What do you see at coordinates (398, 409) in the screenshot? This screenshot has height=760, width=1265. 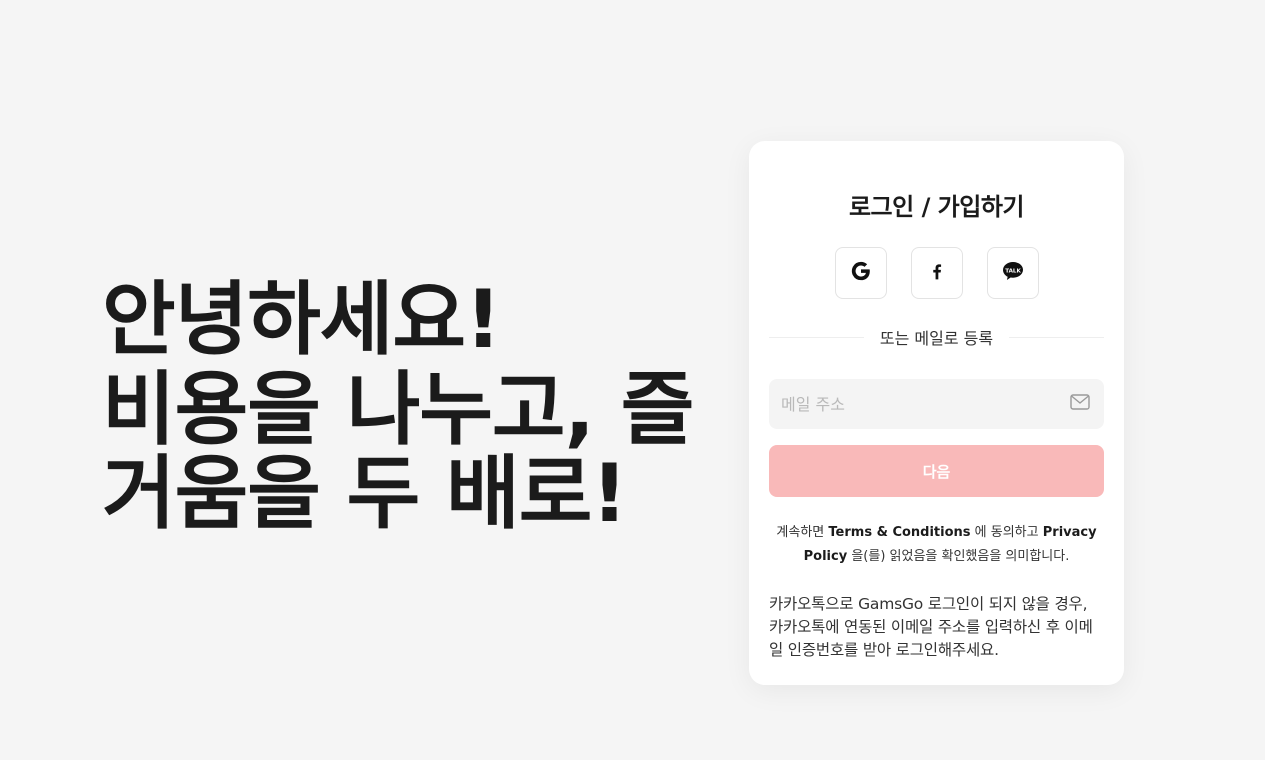 I see `hero-line-2: 비용을 나누고, 즐` at bounding box center [398, 409].